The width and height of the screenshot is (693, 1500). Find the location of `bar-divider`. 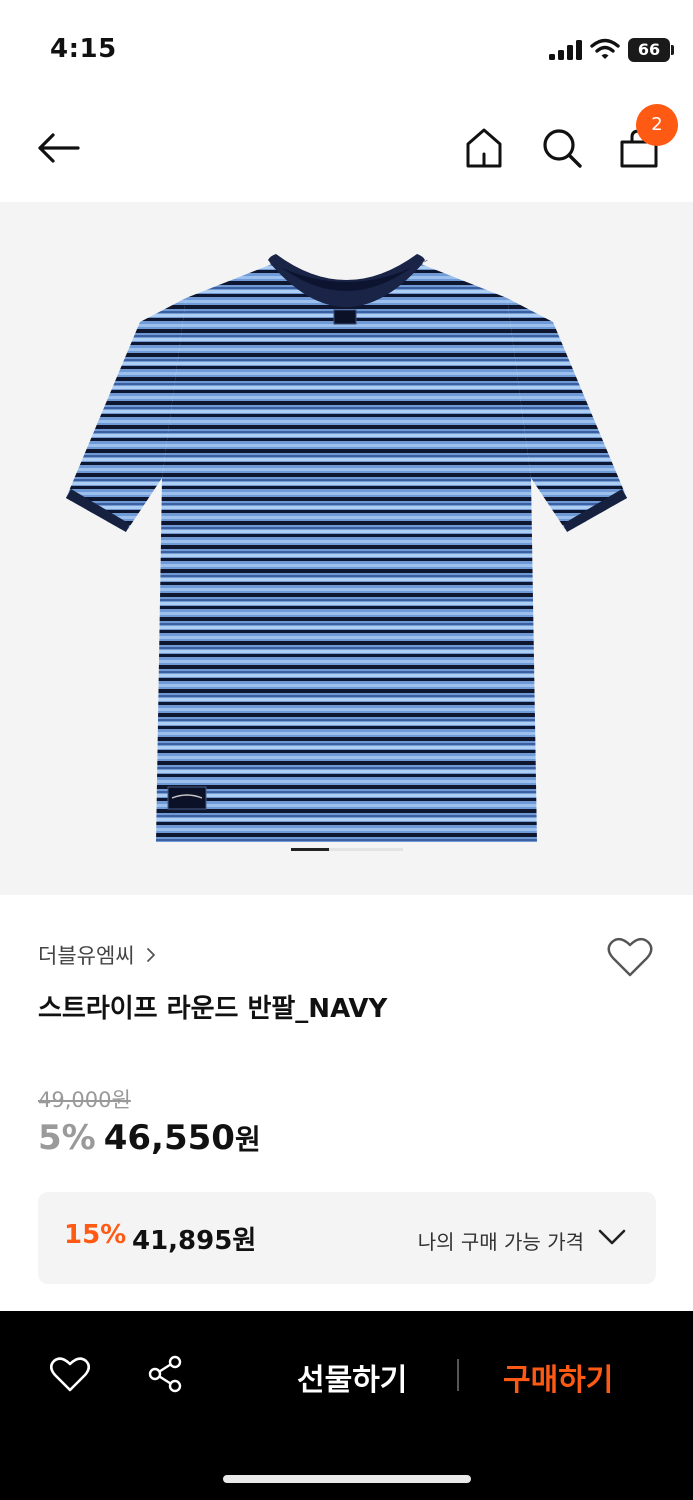

bar-divider is located at coordinates (458, 1375).